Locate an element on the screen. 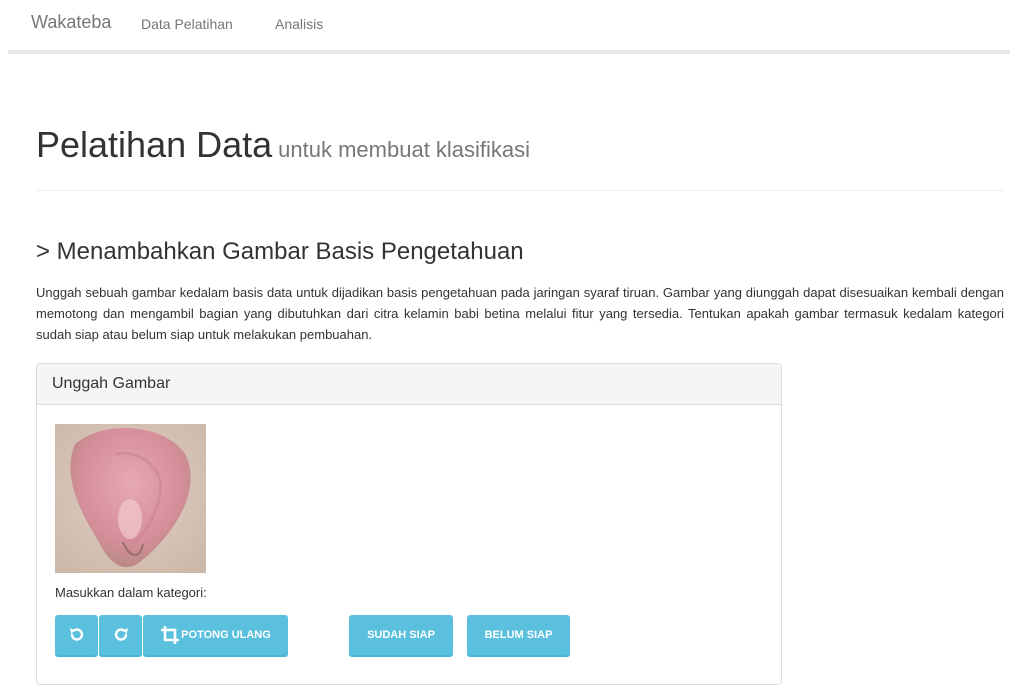 The height and width of the screenshot is (685, 1010). nav-data-pelatihan: Data Pelatihan is located at coordinates (187, 24).